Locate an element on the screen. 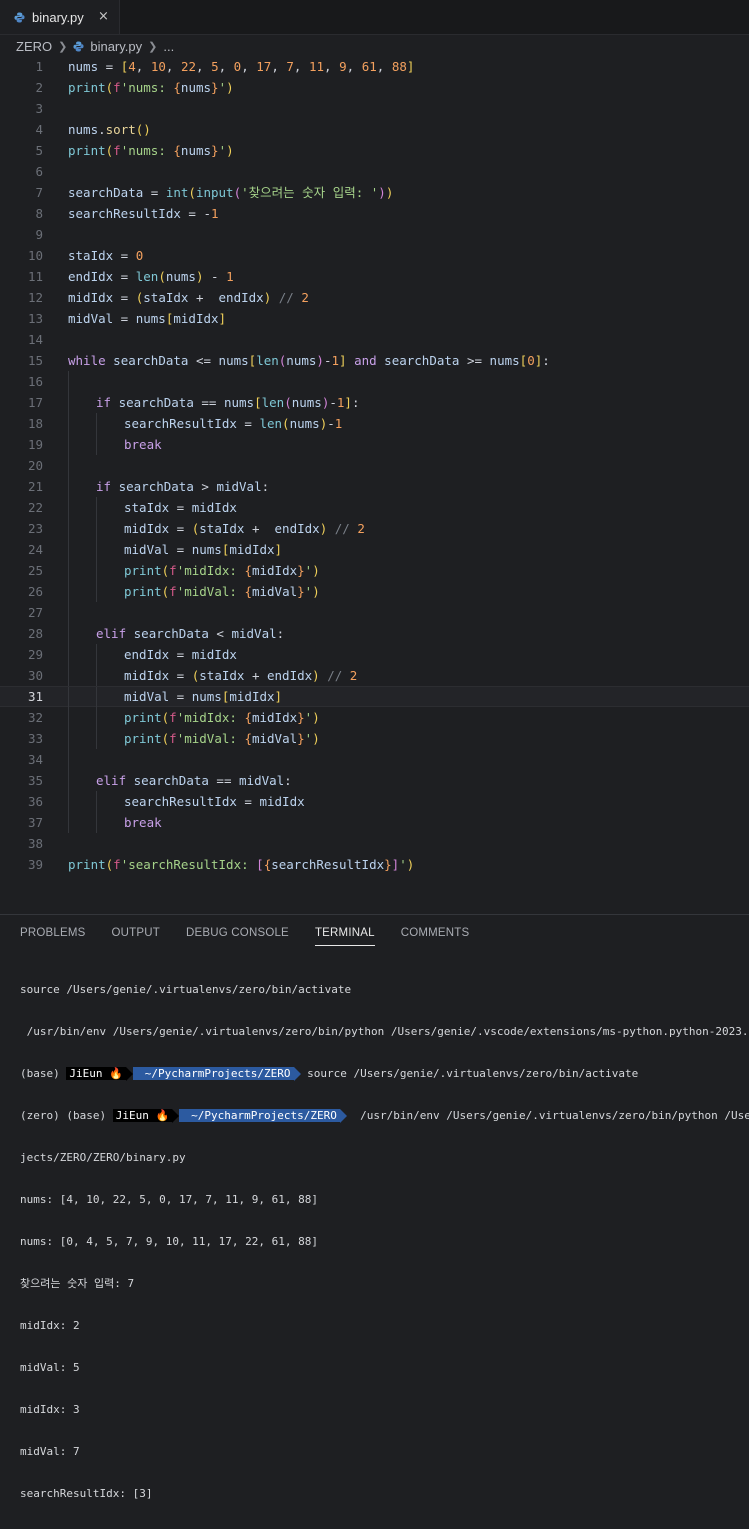  code-line: 26 print(f'midVal: {midVal}') is located at coordinates (374, 591).